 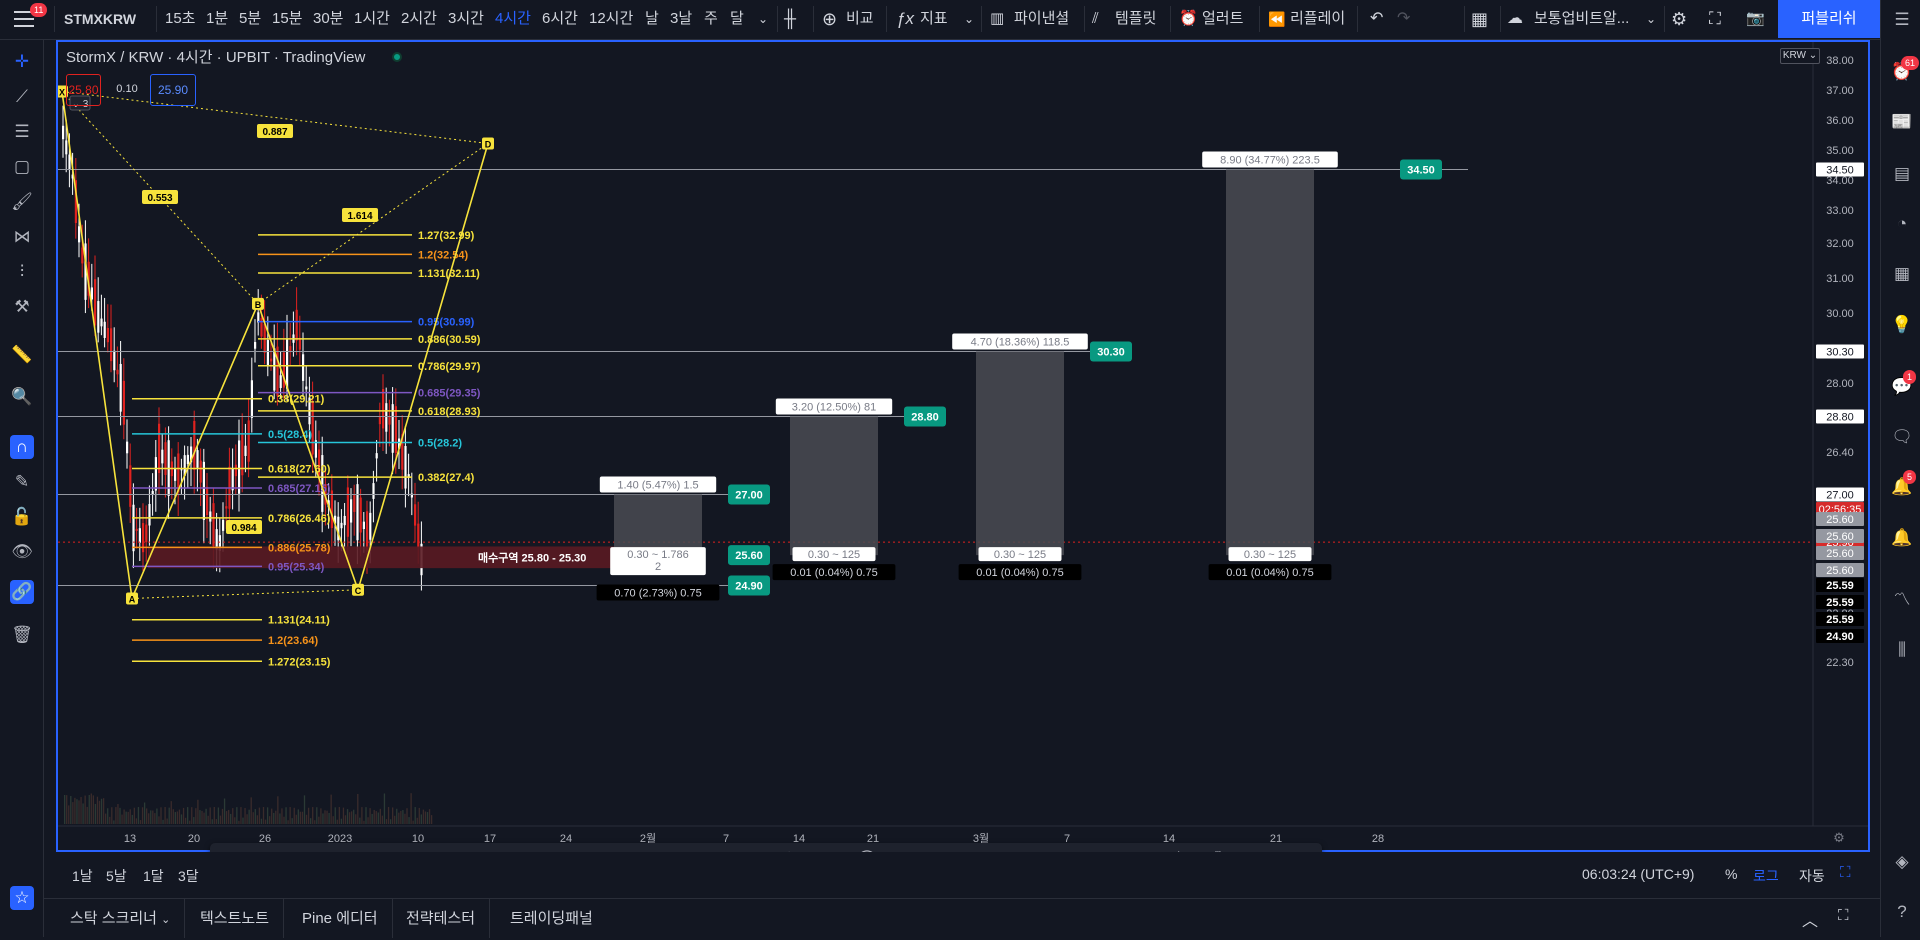 I want to click on lock-icon: 🔓, so click(x=22, y=517).